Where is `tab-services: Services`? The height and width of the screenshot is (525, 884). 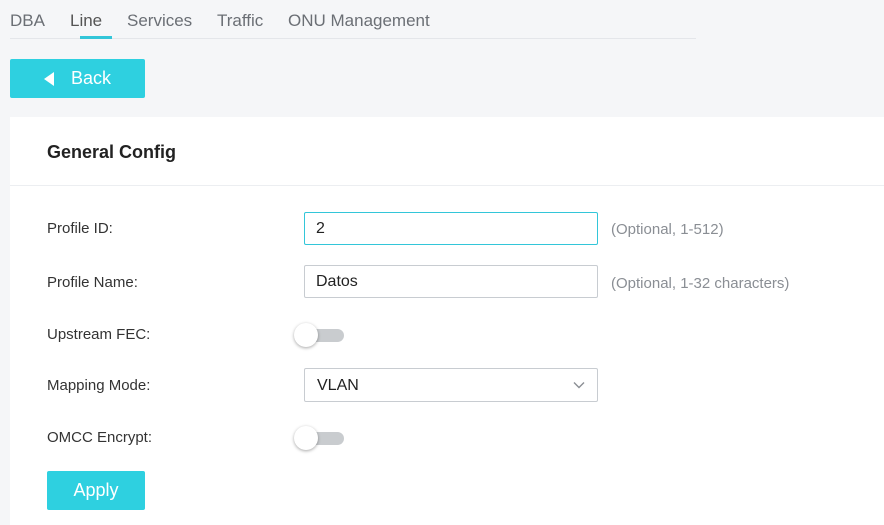
tab-services: Services is located at coordinates (159, 21).